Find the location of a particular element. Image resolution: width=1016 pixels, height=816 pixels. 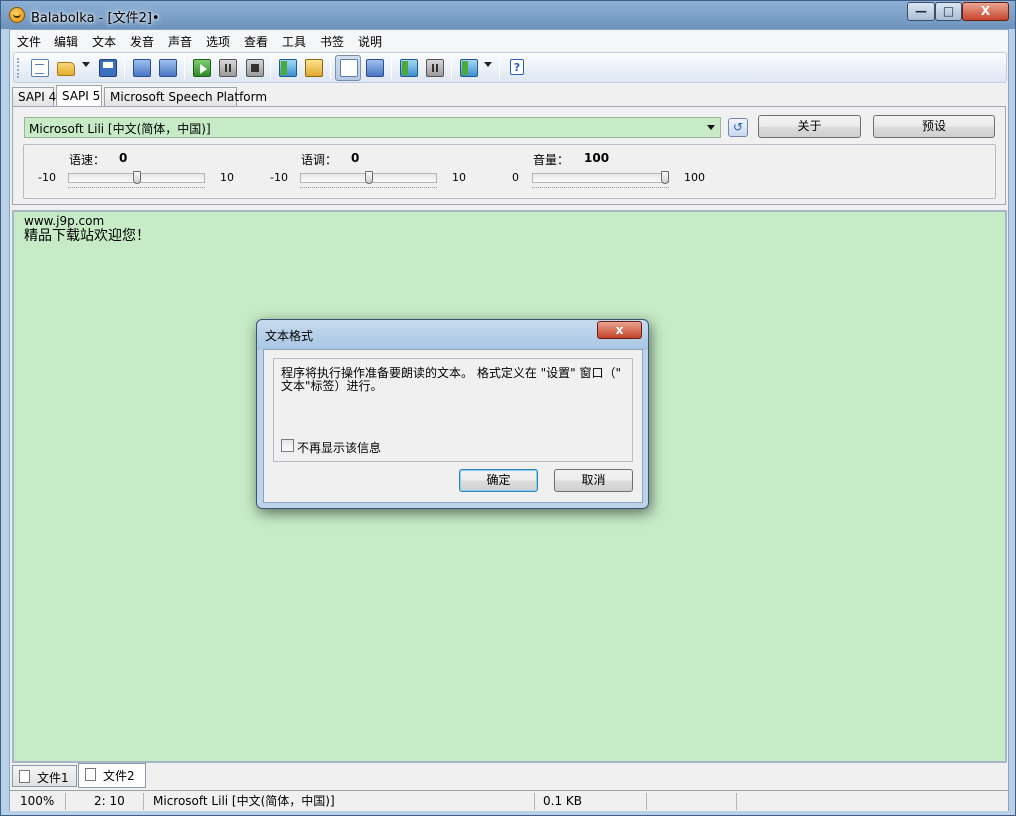

status-file-size: 0.1 KB is located at coordinates (591, 801).